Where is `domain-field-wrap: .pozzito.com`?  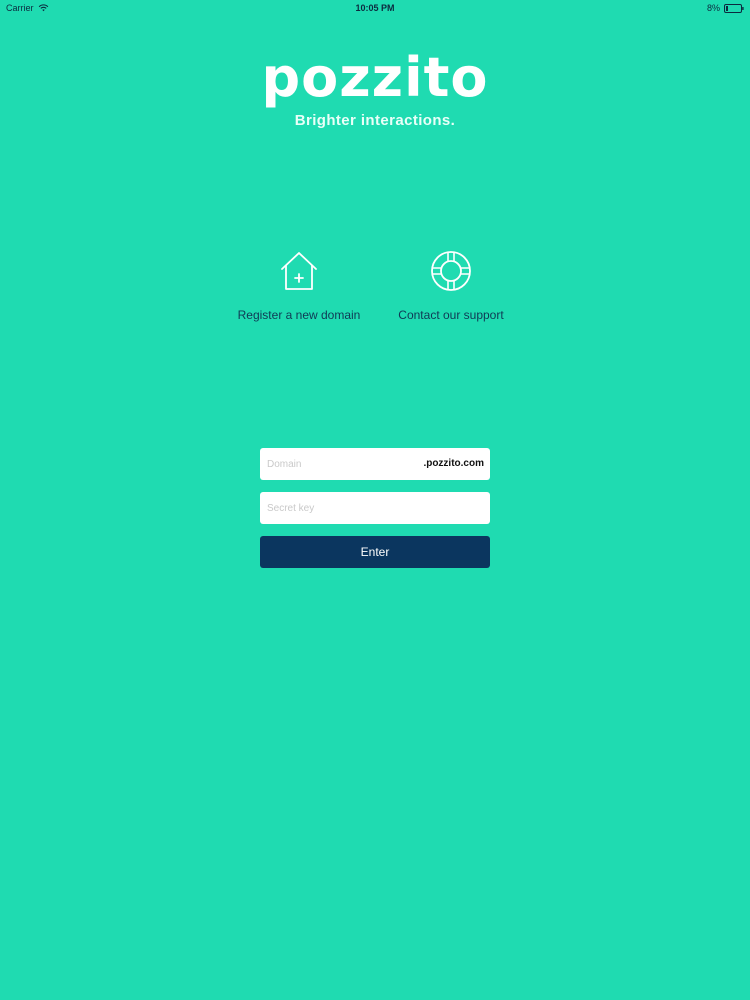
domain-field-wrap: .pozzito.com is located at coordinates (375, 464).